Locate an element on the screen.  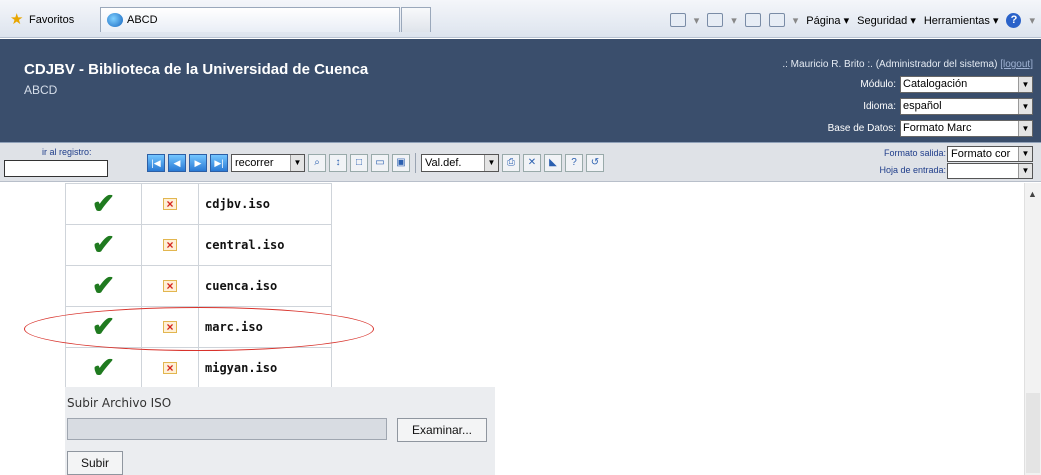
upload-panel: Subir Archivo ISO Examinar... Subir is located at coordinates (280, 431).